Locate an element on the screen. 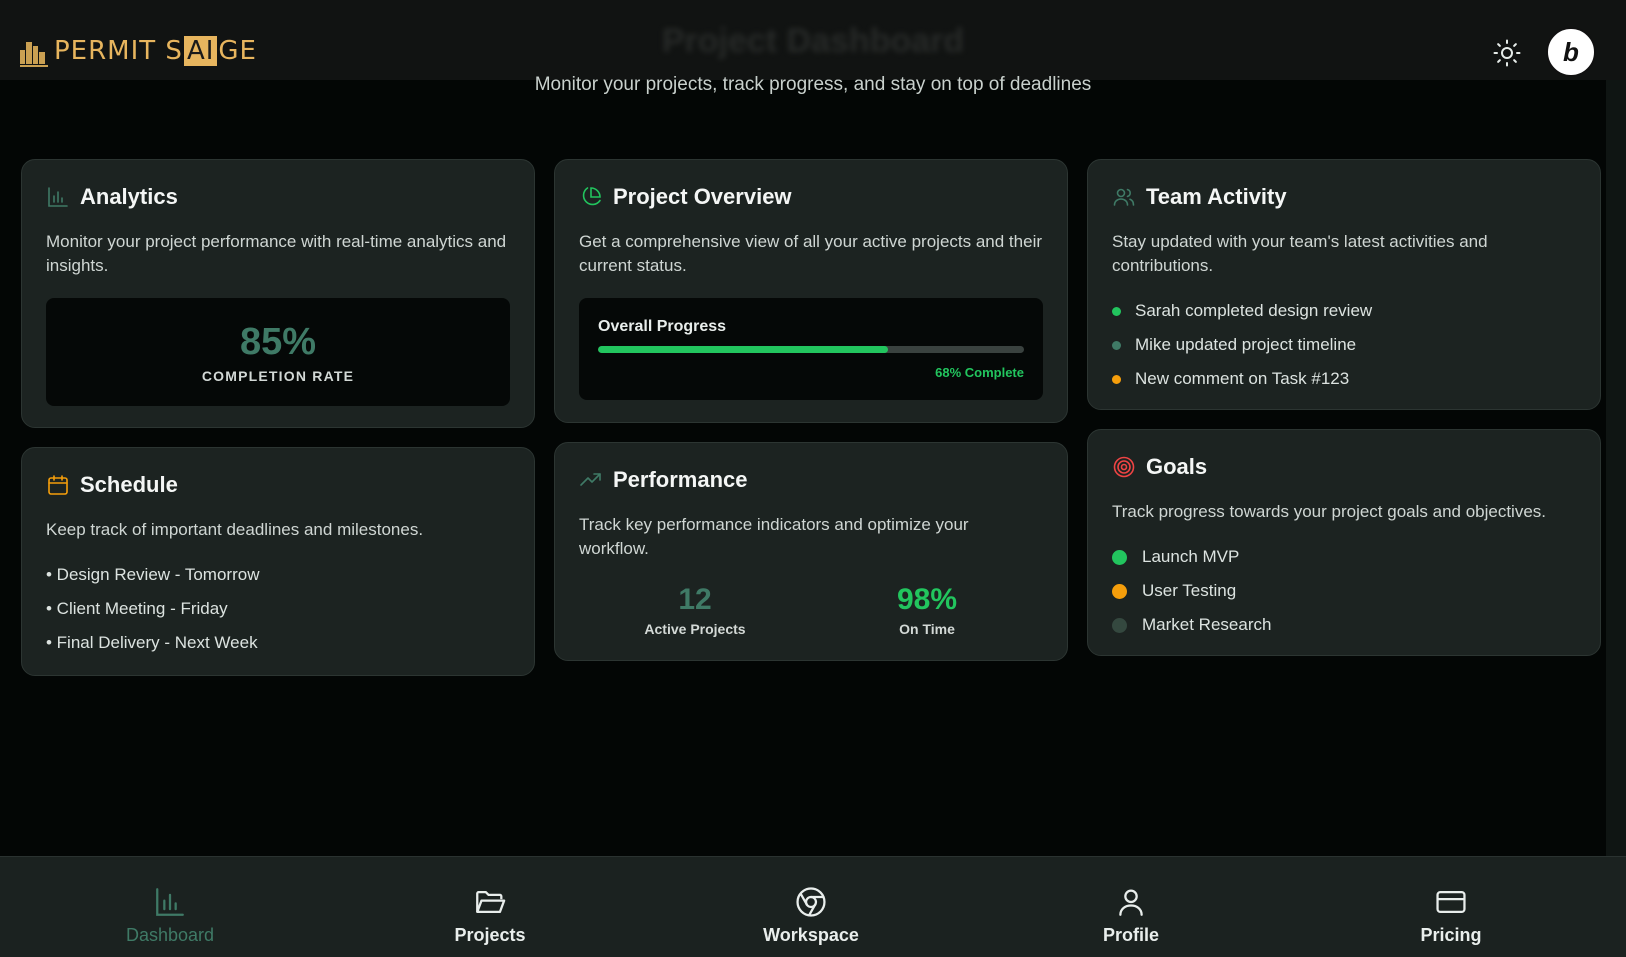 Image resolution: width=1626 pixels, height=957 pixels. kpi-active-projects: 12 Active Projects is located at coordinates (695, 610).